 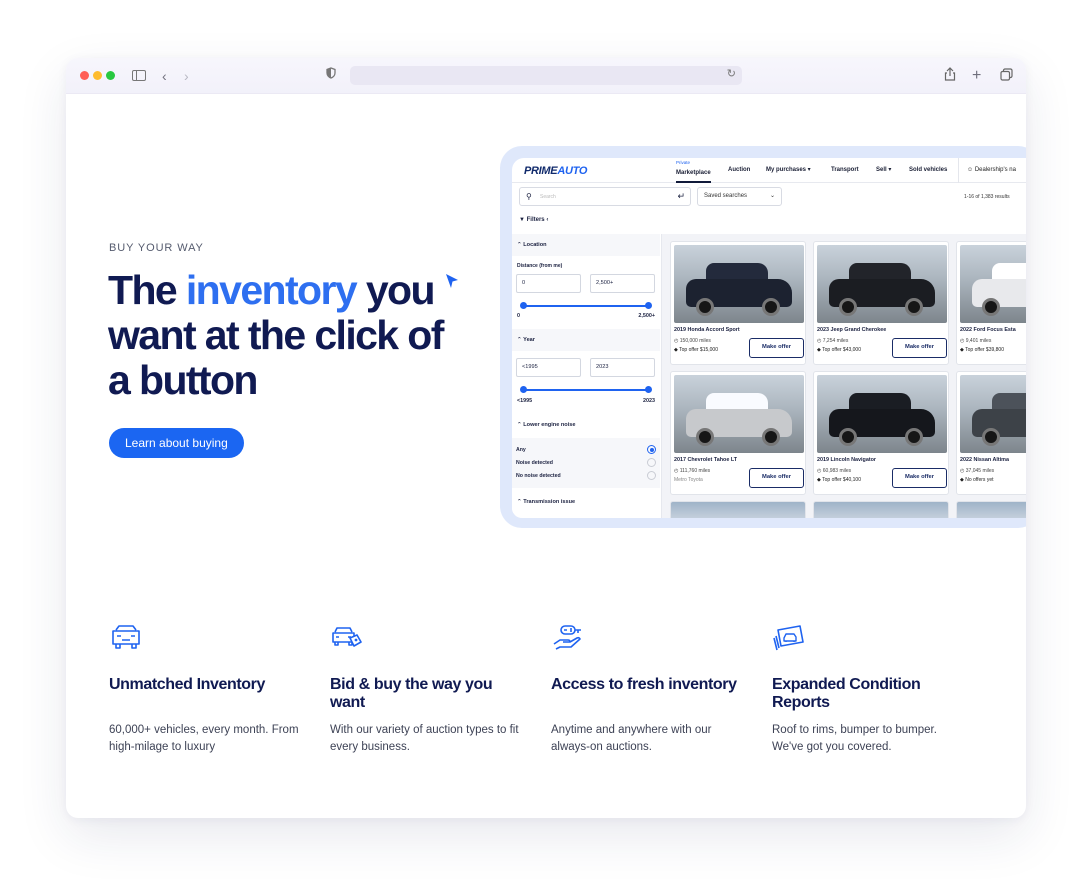 I want to click on share-icon, so click(x=950, y=76).